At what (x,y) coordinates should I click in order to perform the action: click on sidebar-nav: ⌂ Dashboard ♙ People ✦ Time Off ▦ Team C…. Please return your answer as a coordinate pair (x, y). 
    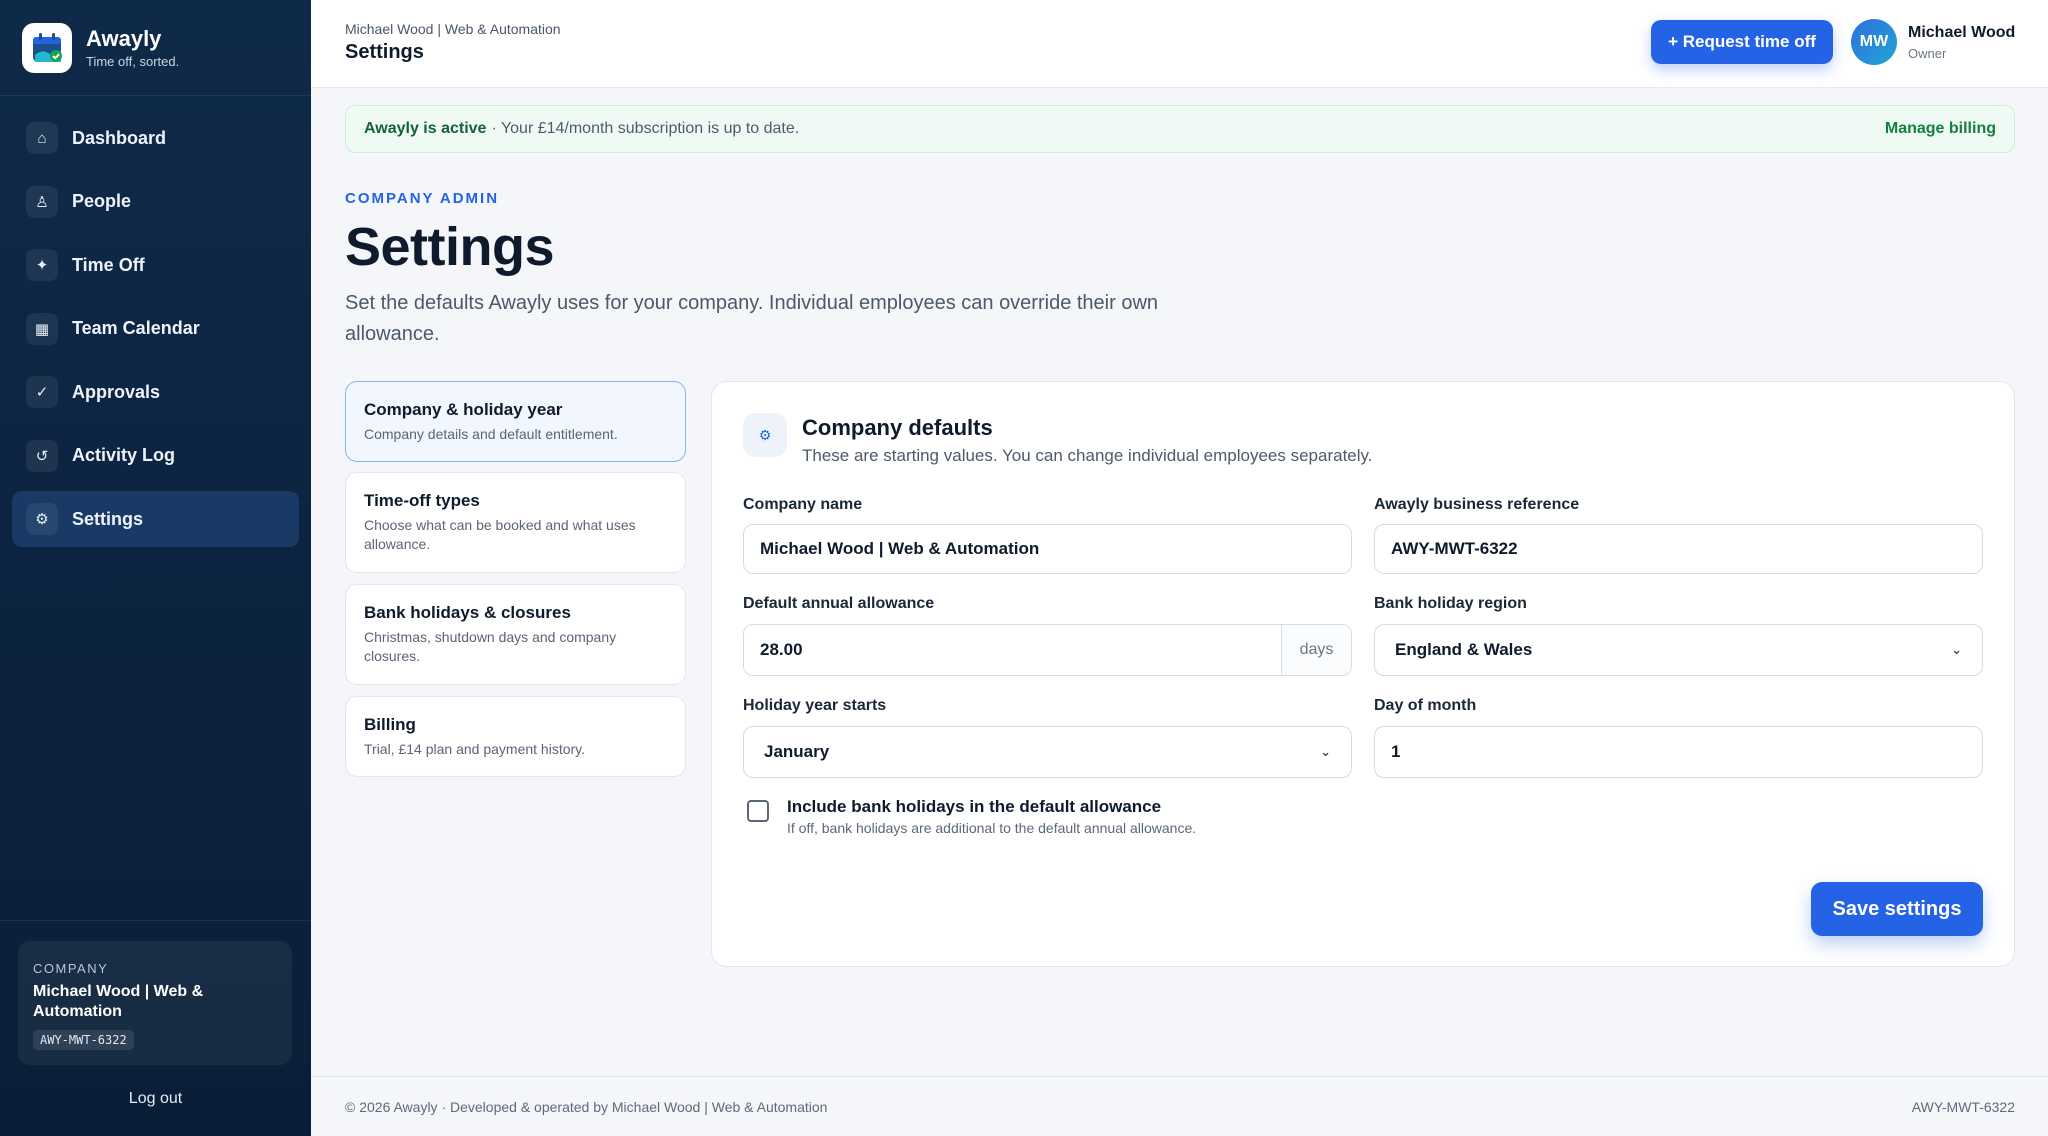
    Looking at the image, I should click on (155, 321).